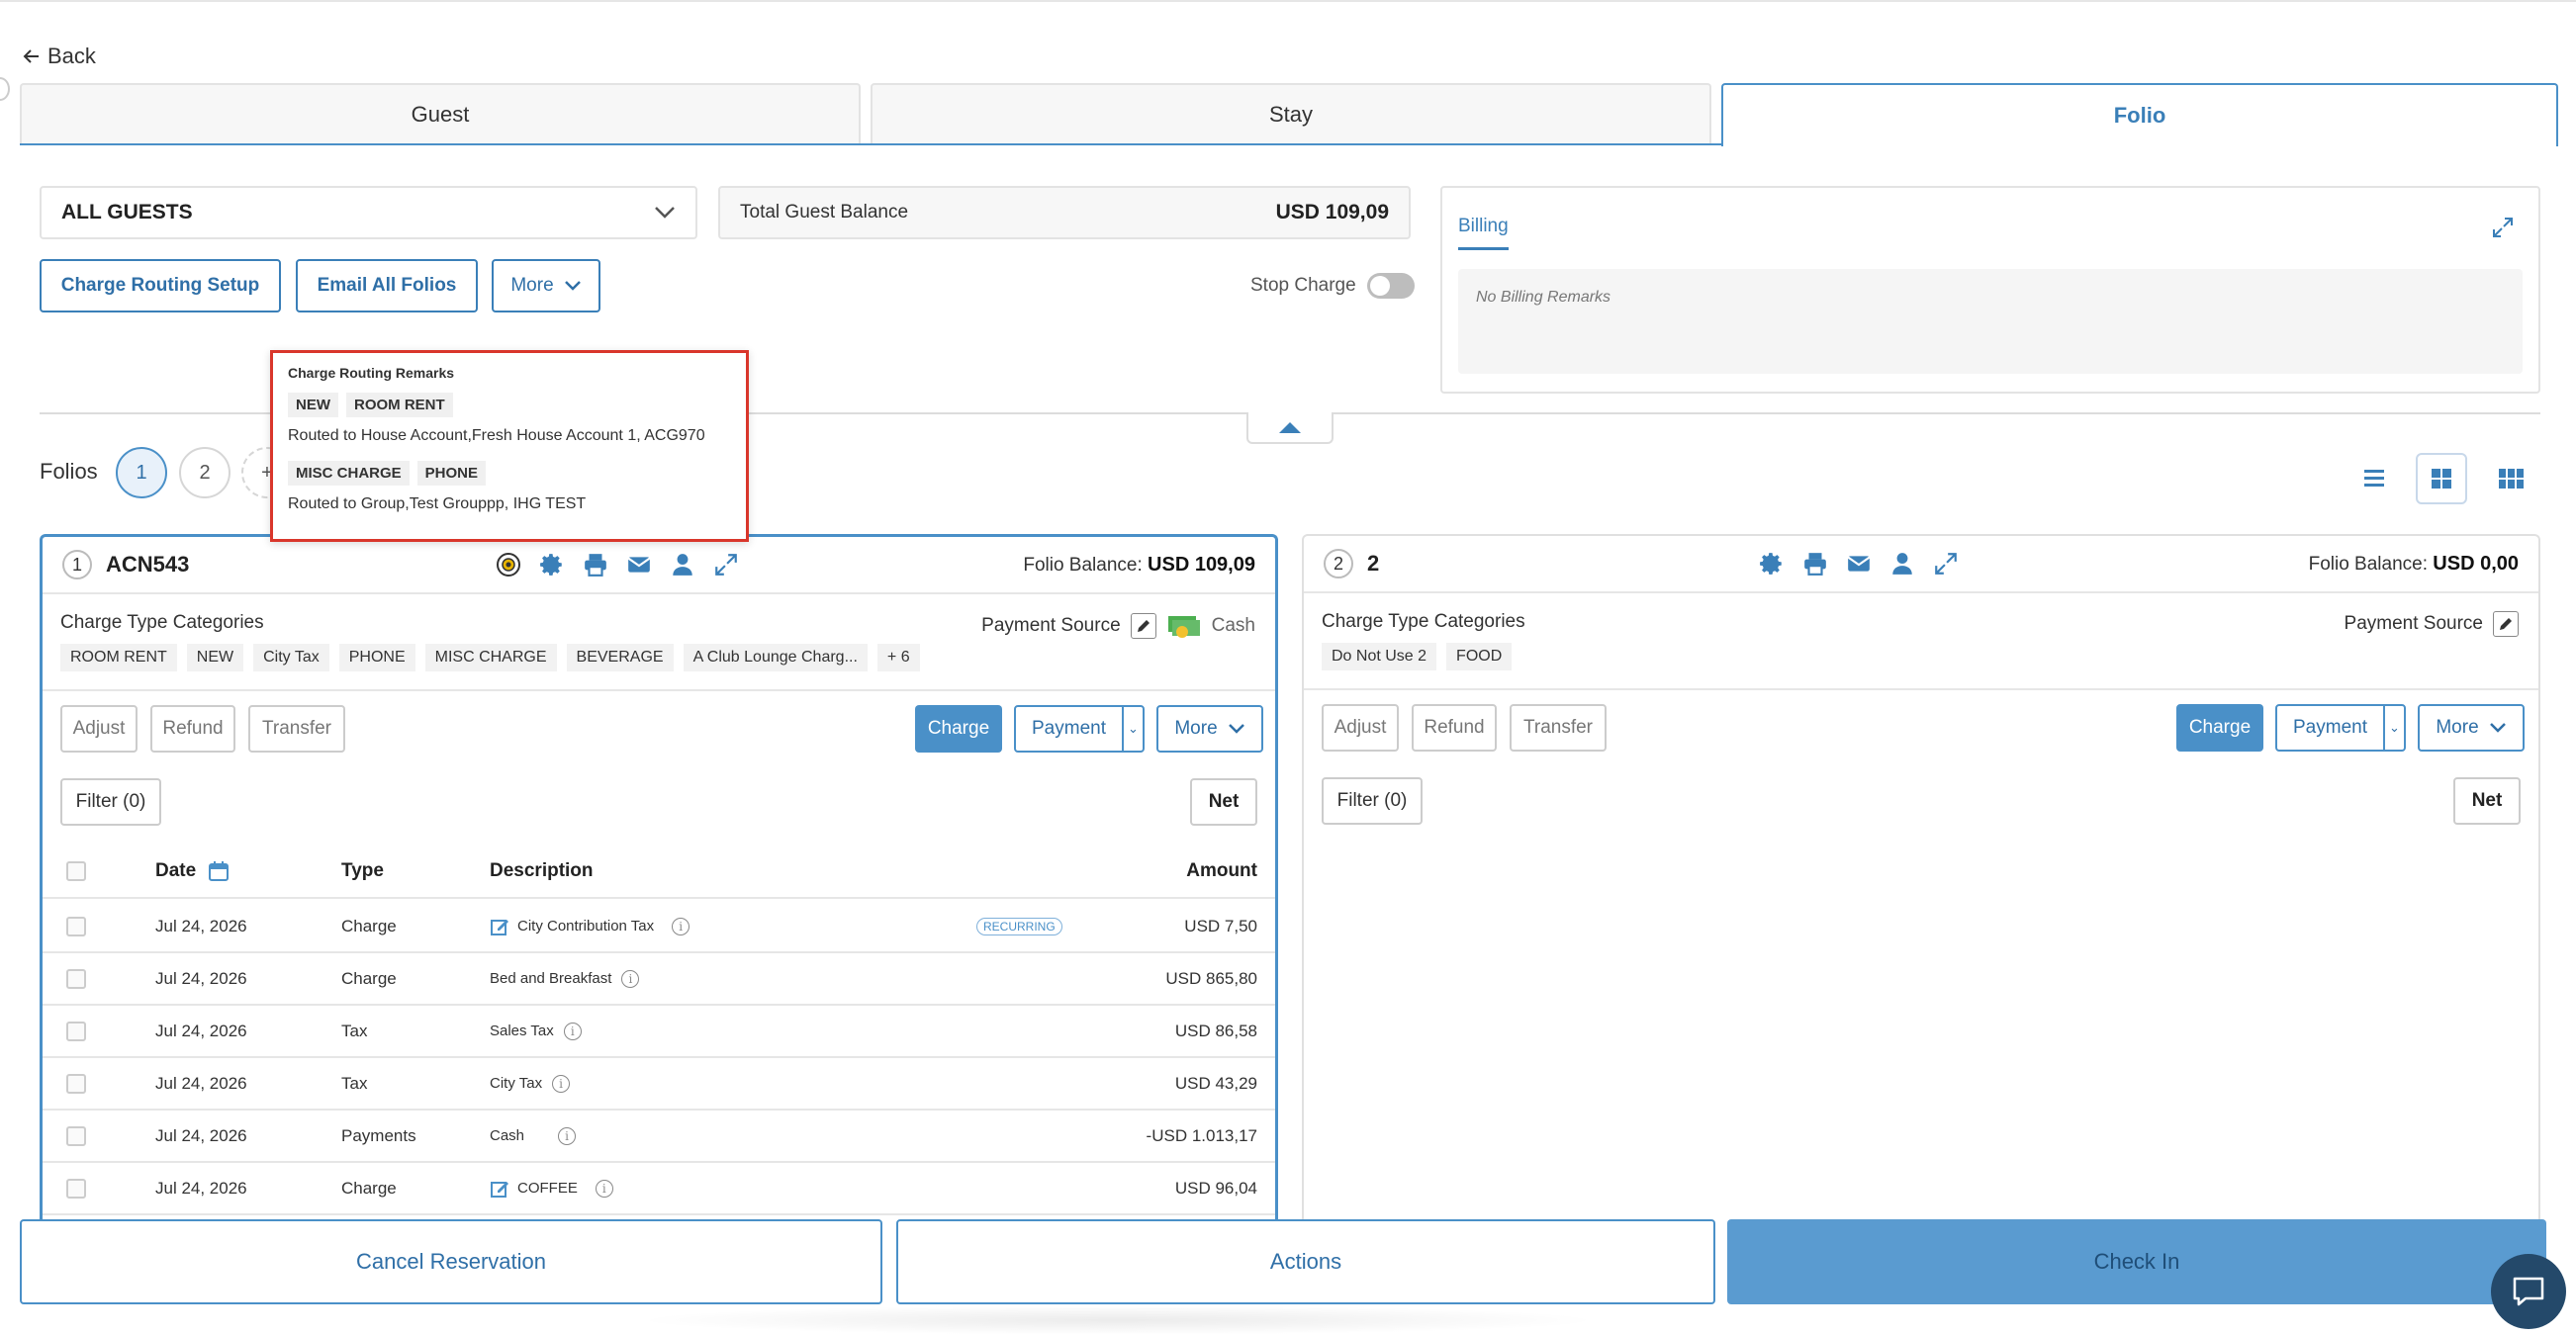  Describe the element at coordinates (1483, 233) in the screenshot. I see `billing-tab: Billing` at that location.